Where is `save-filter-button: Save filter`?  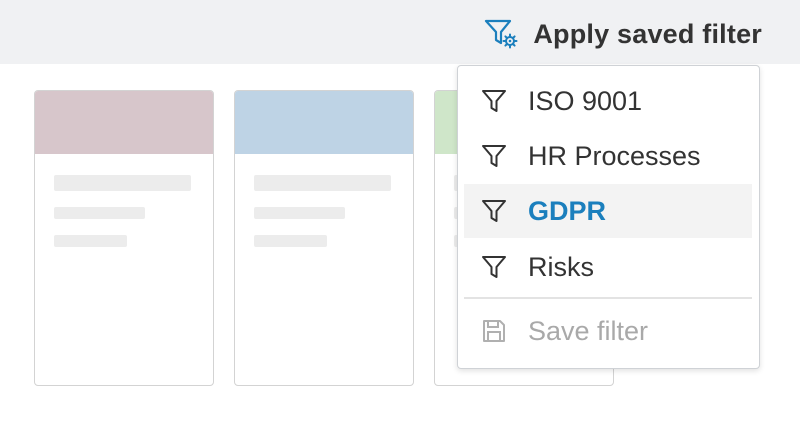
save-filter-button: Save filter is located at coordinates (608, 331).